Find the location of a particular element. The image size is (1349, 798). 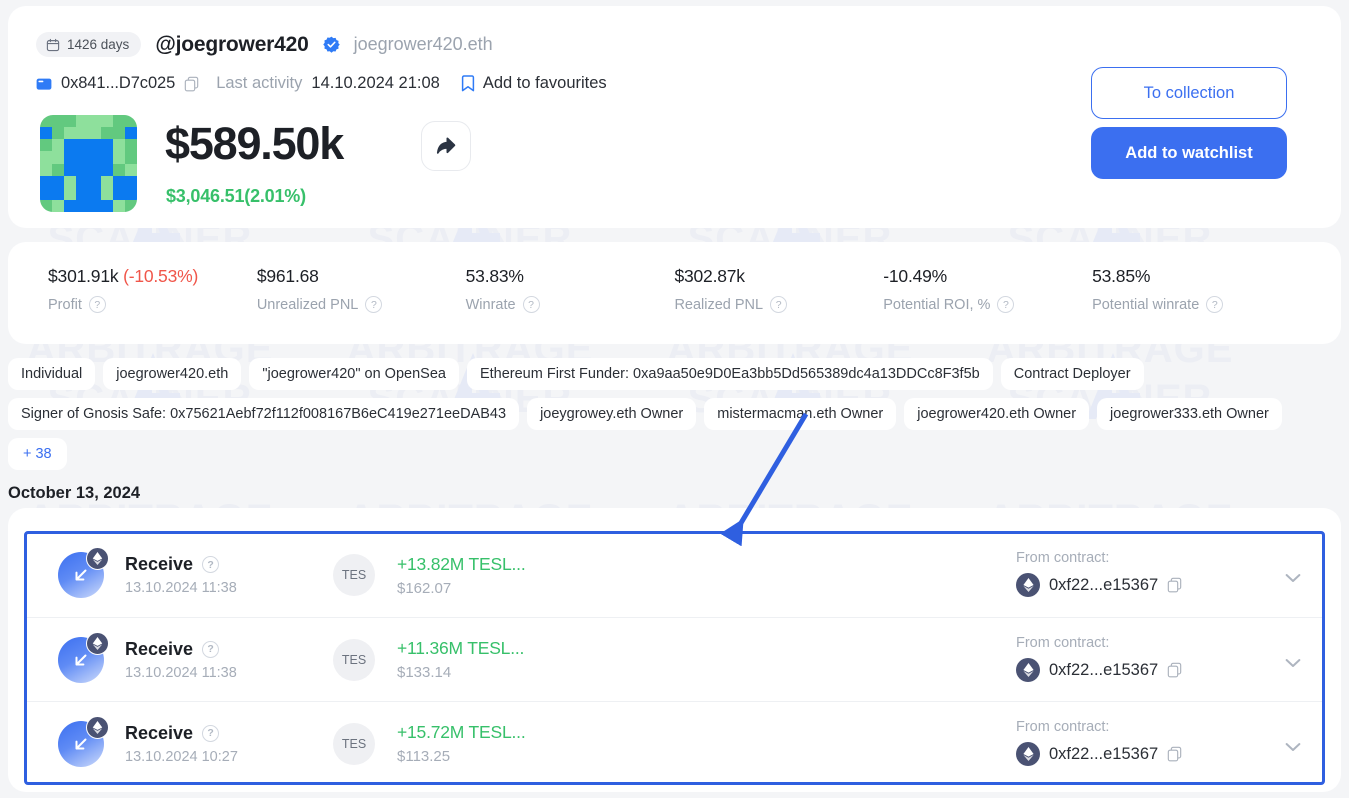

transaction-usd-value: $162.07 is located at coordinates (424, 588).